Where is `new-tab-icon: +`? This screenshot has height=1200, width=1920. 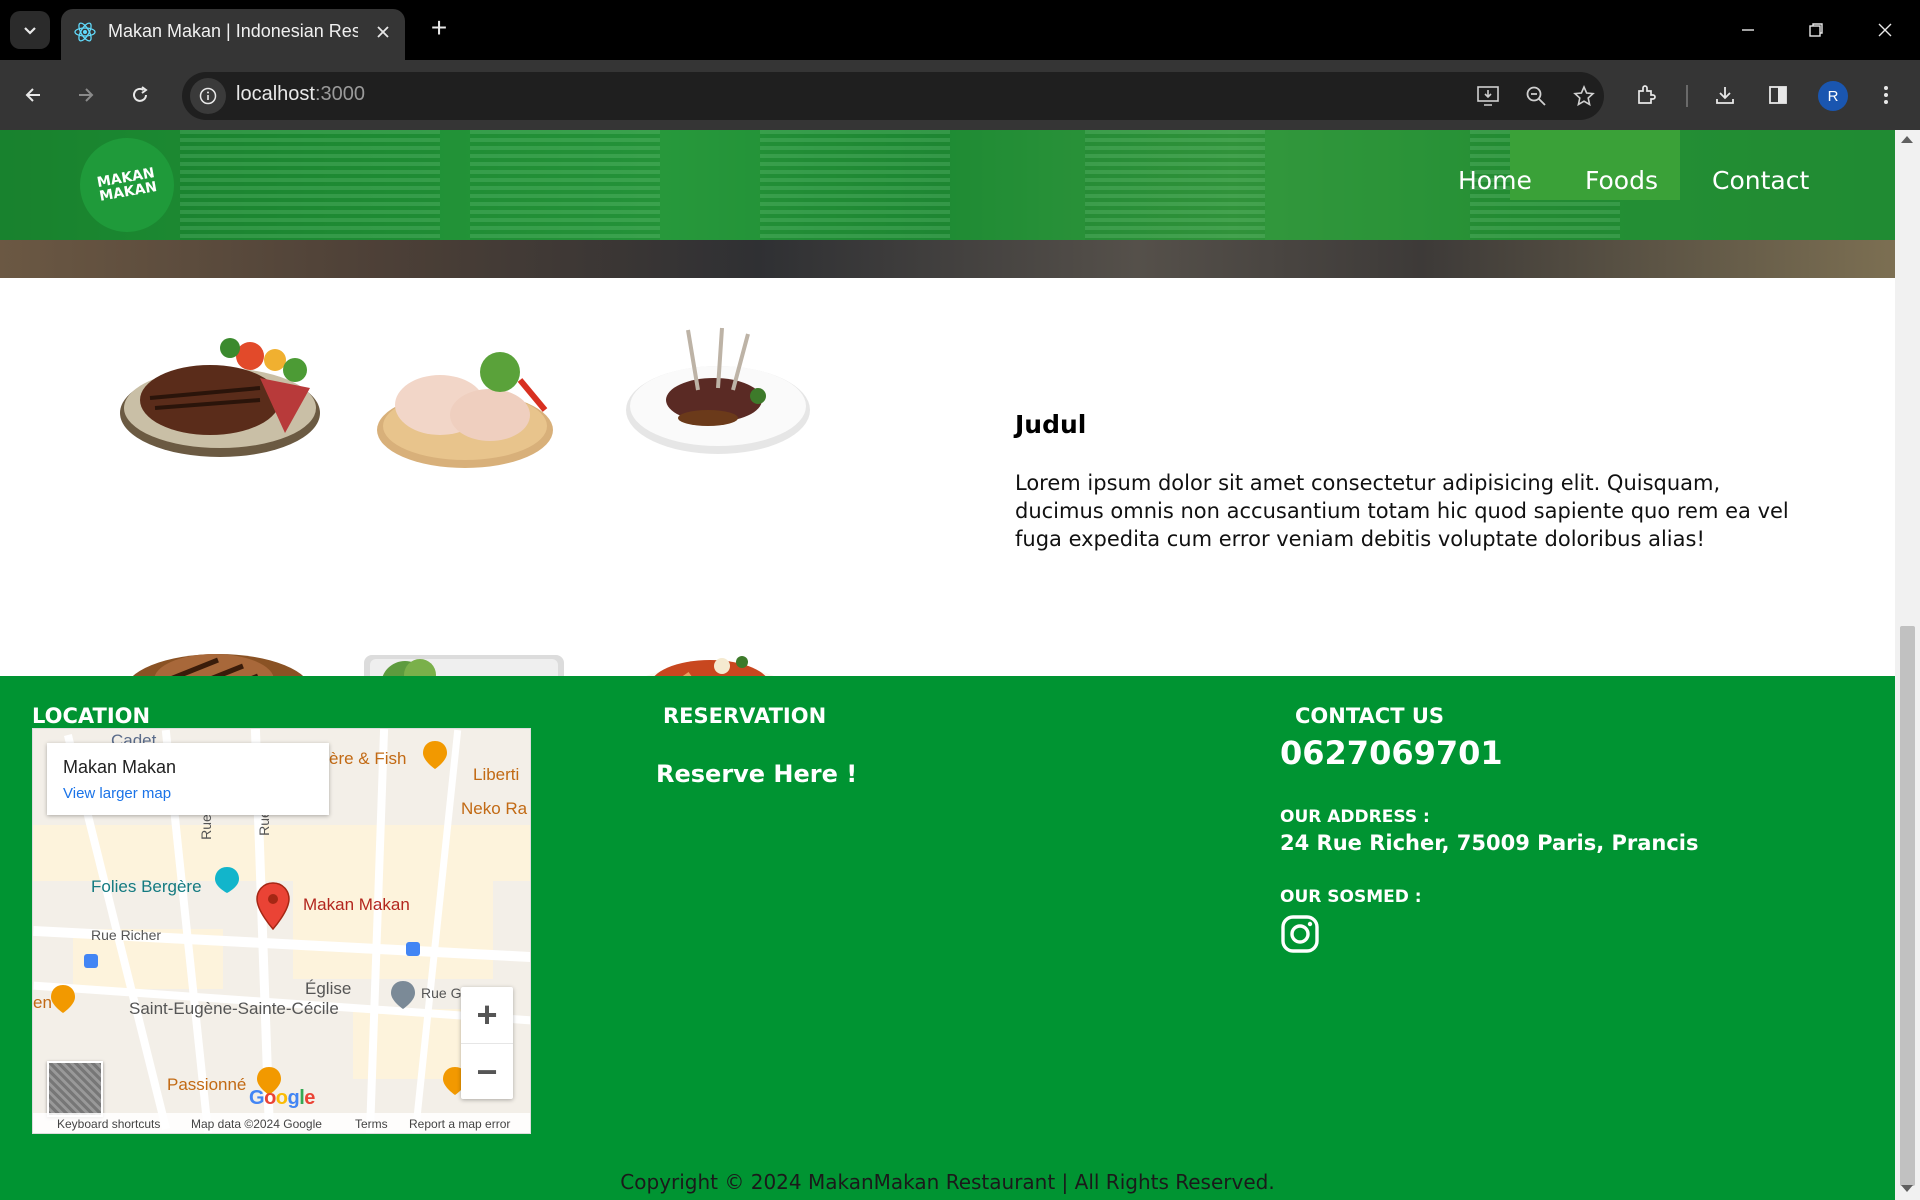
new-tab-icon: + is located at coordinates (439, 29).